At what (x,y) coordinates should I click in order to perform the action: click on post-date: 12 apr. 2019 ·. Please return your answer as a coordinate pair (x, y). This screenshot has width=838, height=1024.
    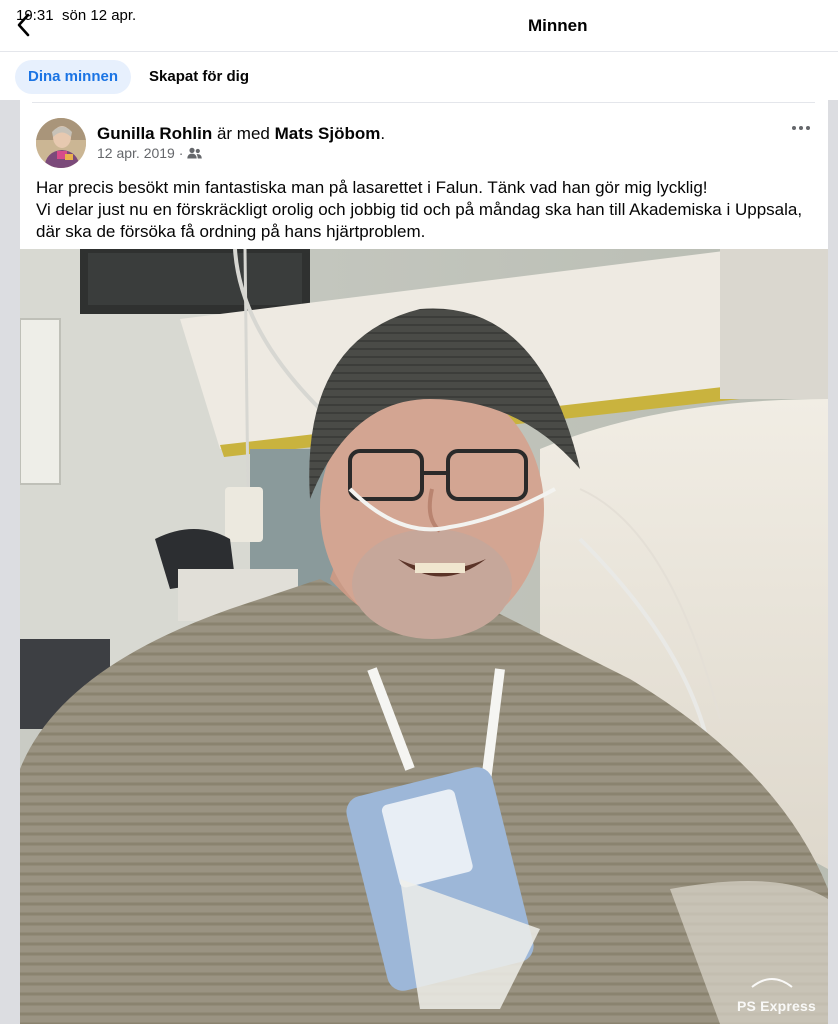
    Looking at the image, I should click on (140, 153).